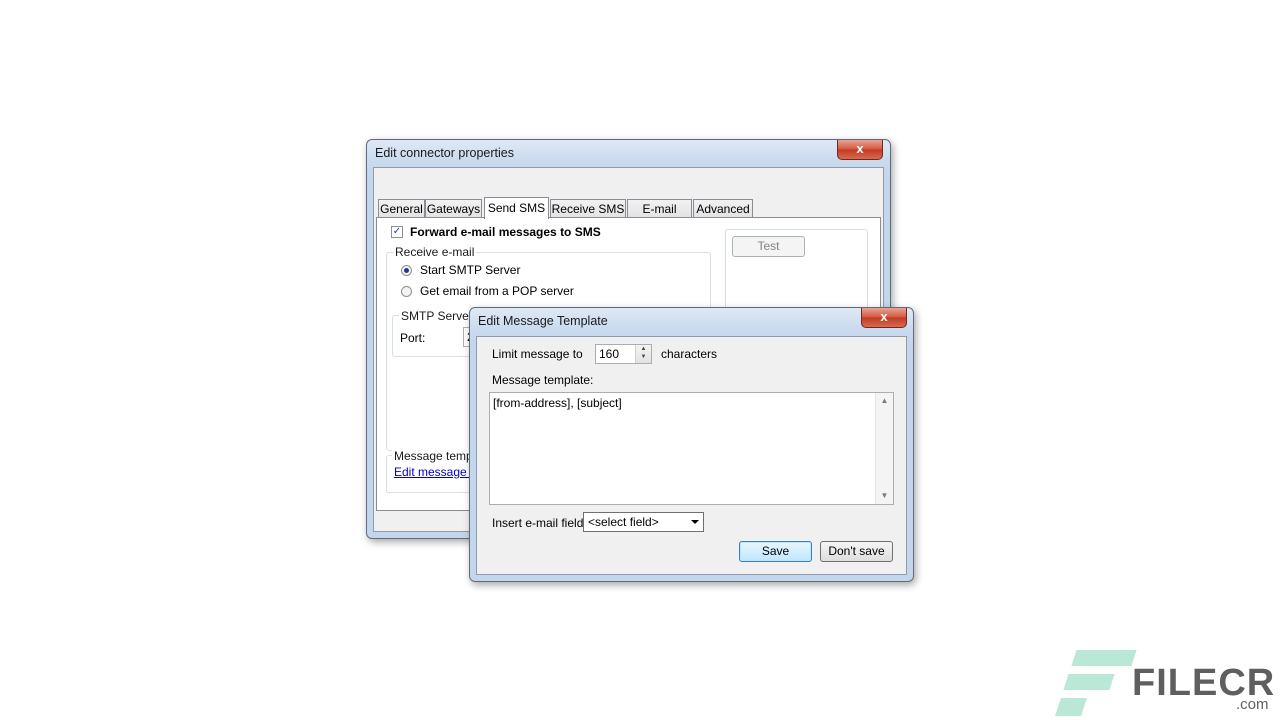 This screenshot has height=720, width=1280. Describe the element at coordinates (543, 380) in the screenshot. I see `message-template-label: Message template:` at that location.